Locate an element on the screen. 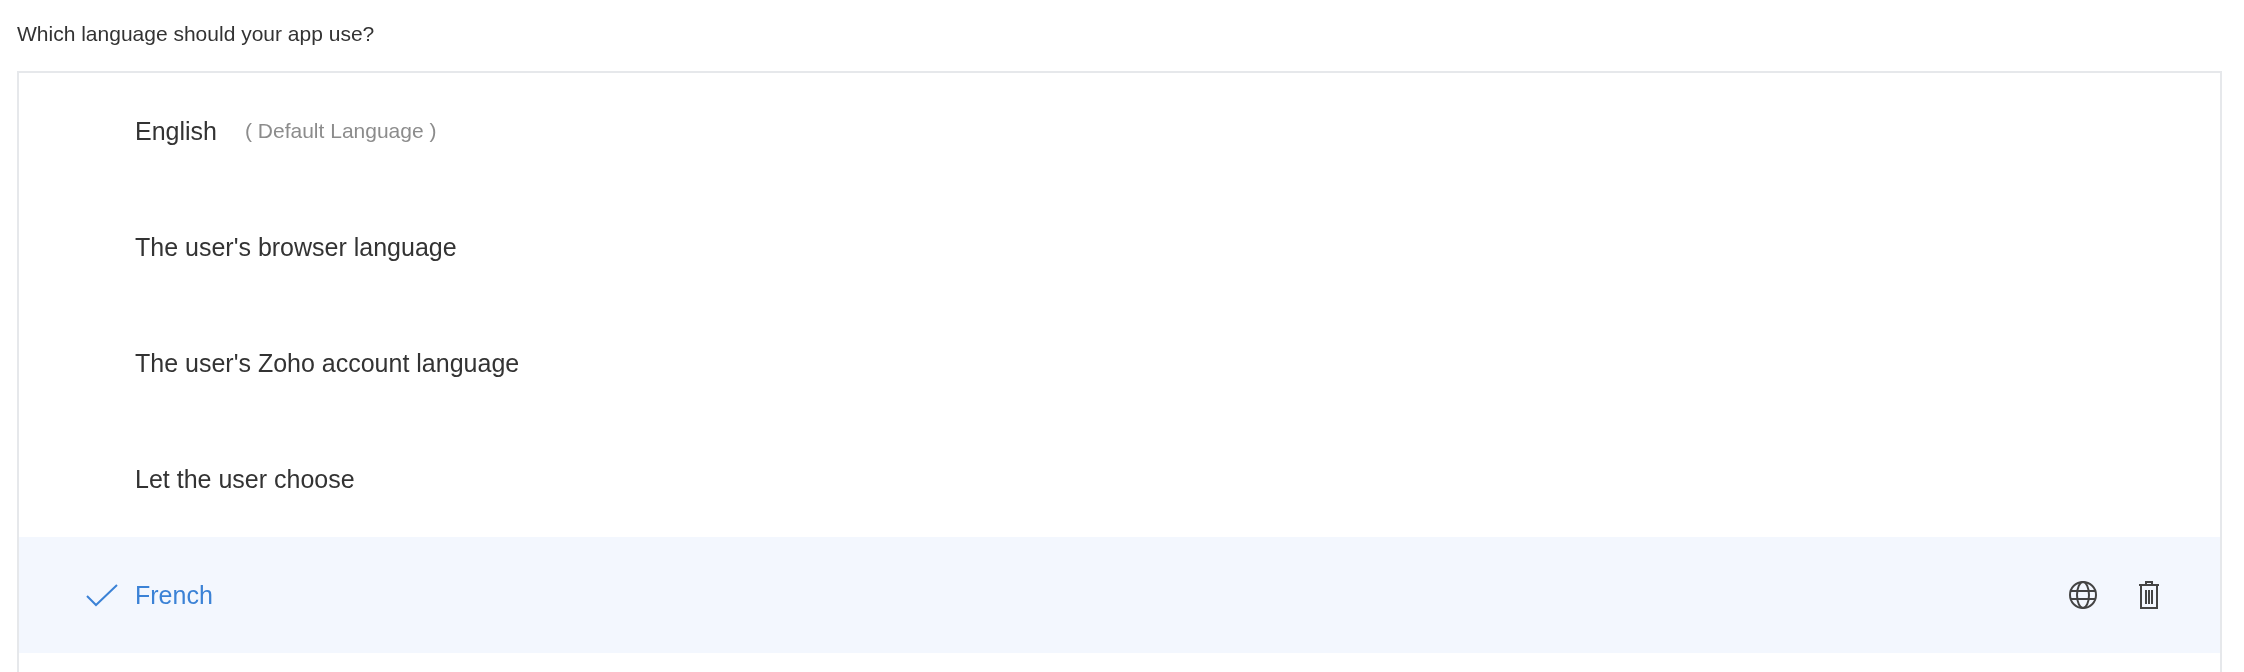 The height and width of the screenshot is (672, 2244). option-label: French is located at coordinates (174, 595).